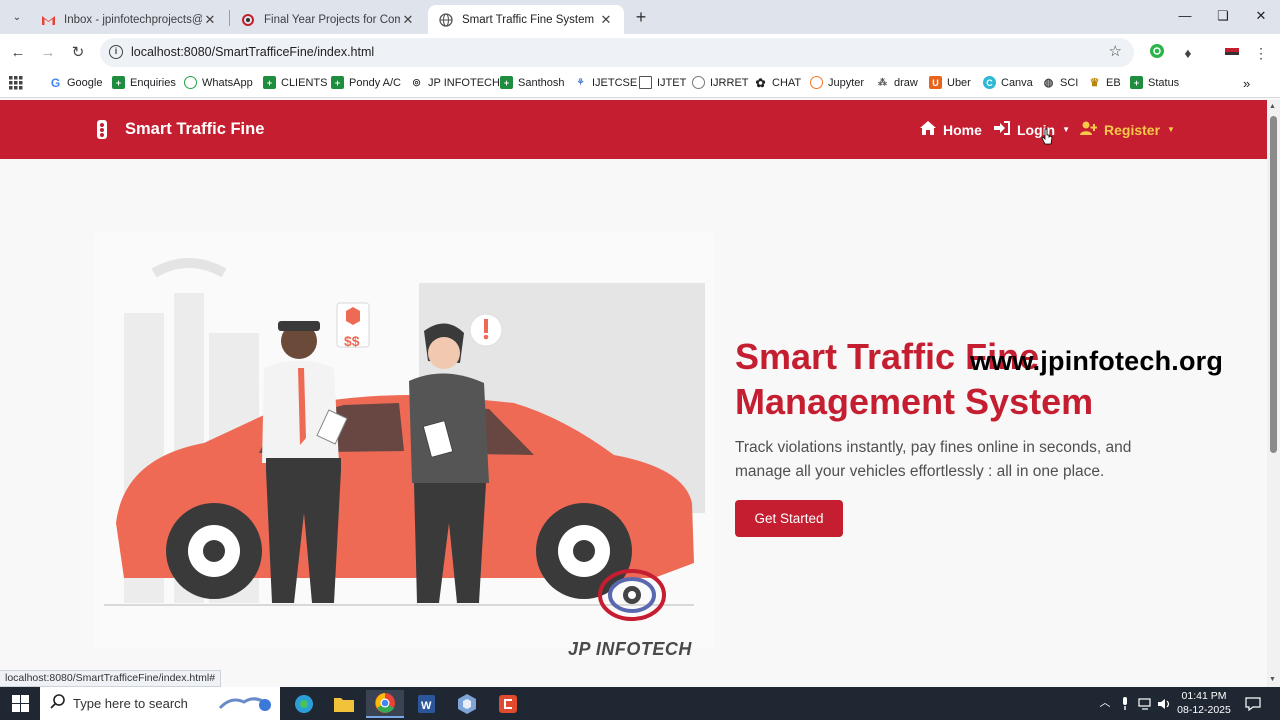 The image size is (1280, 720). Describe the element at coordinates (366, 82) in the screenshot. I see `bookmark-pondy: + Pondy A/C` at that location.